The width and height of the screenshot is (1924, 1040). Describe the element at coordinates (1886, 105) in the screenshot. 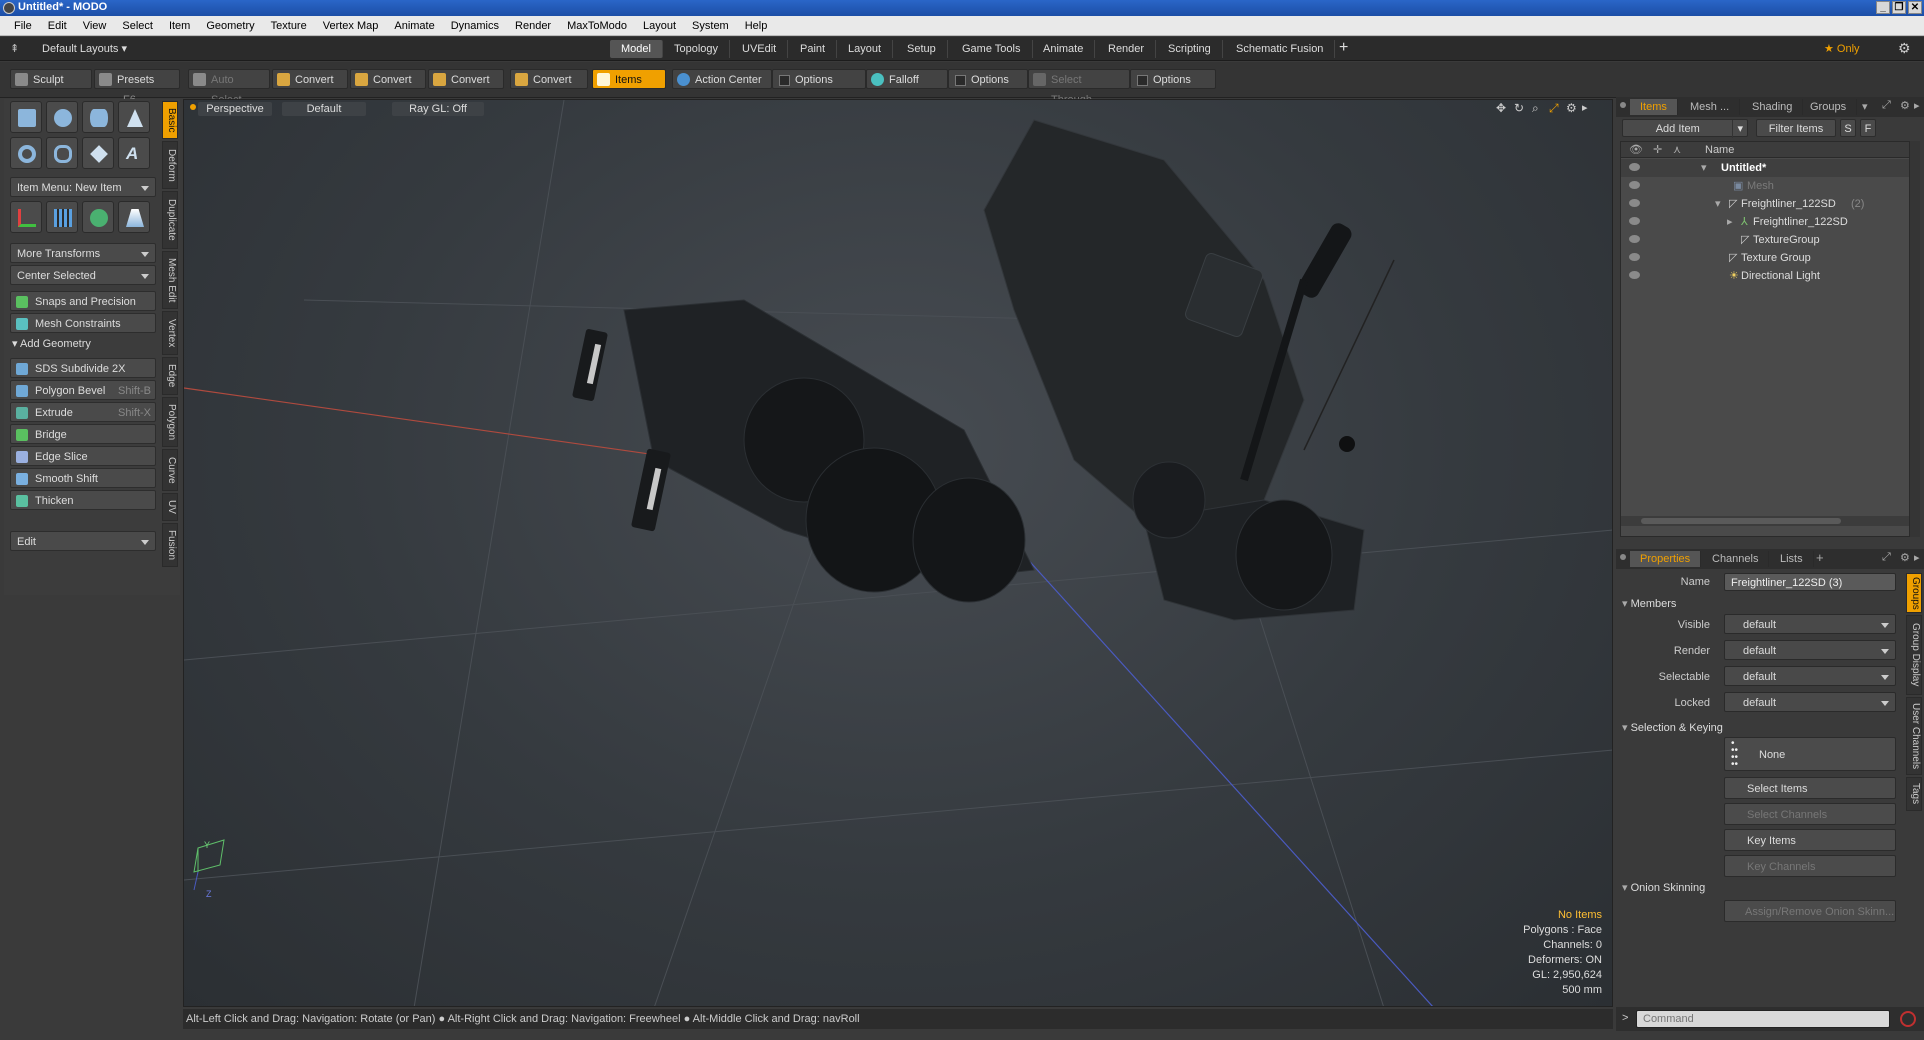

I see `maximize-icon: ⤢` at that location.